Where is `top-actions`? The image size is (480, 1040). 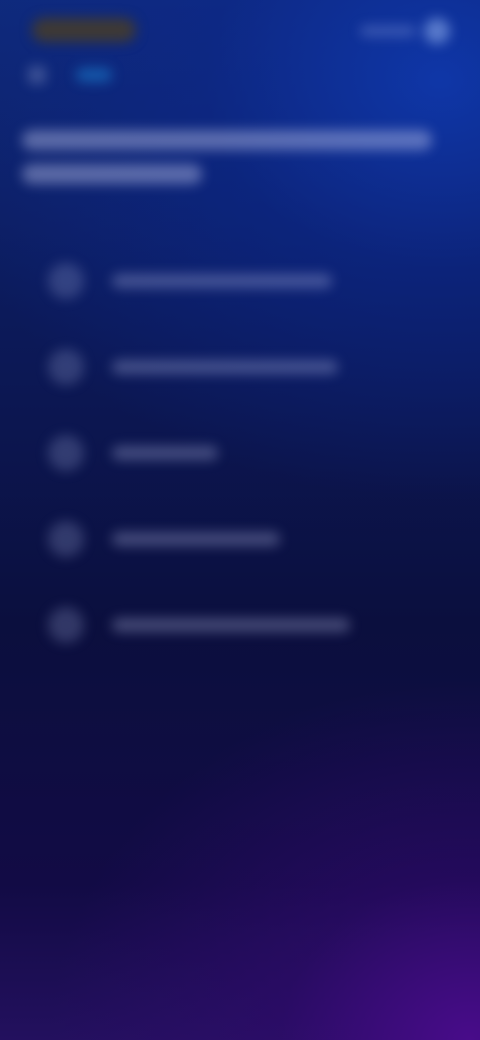
top-actions is located at coordinates (400, 31).